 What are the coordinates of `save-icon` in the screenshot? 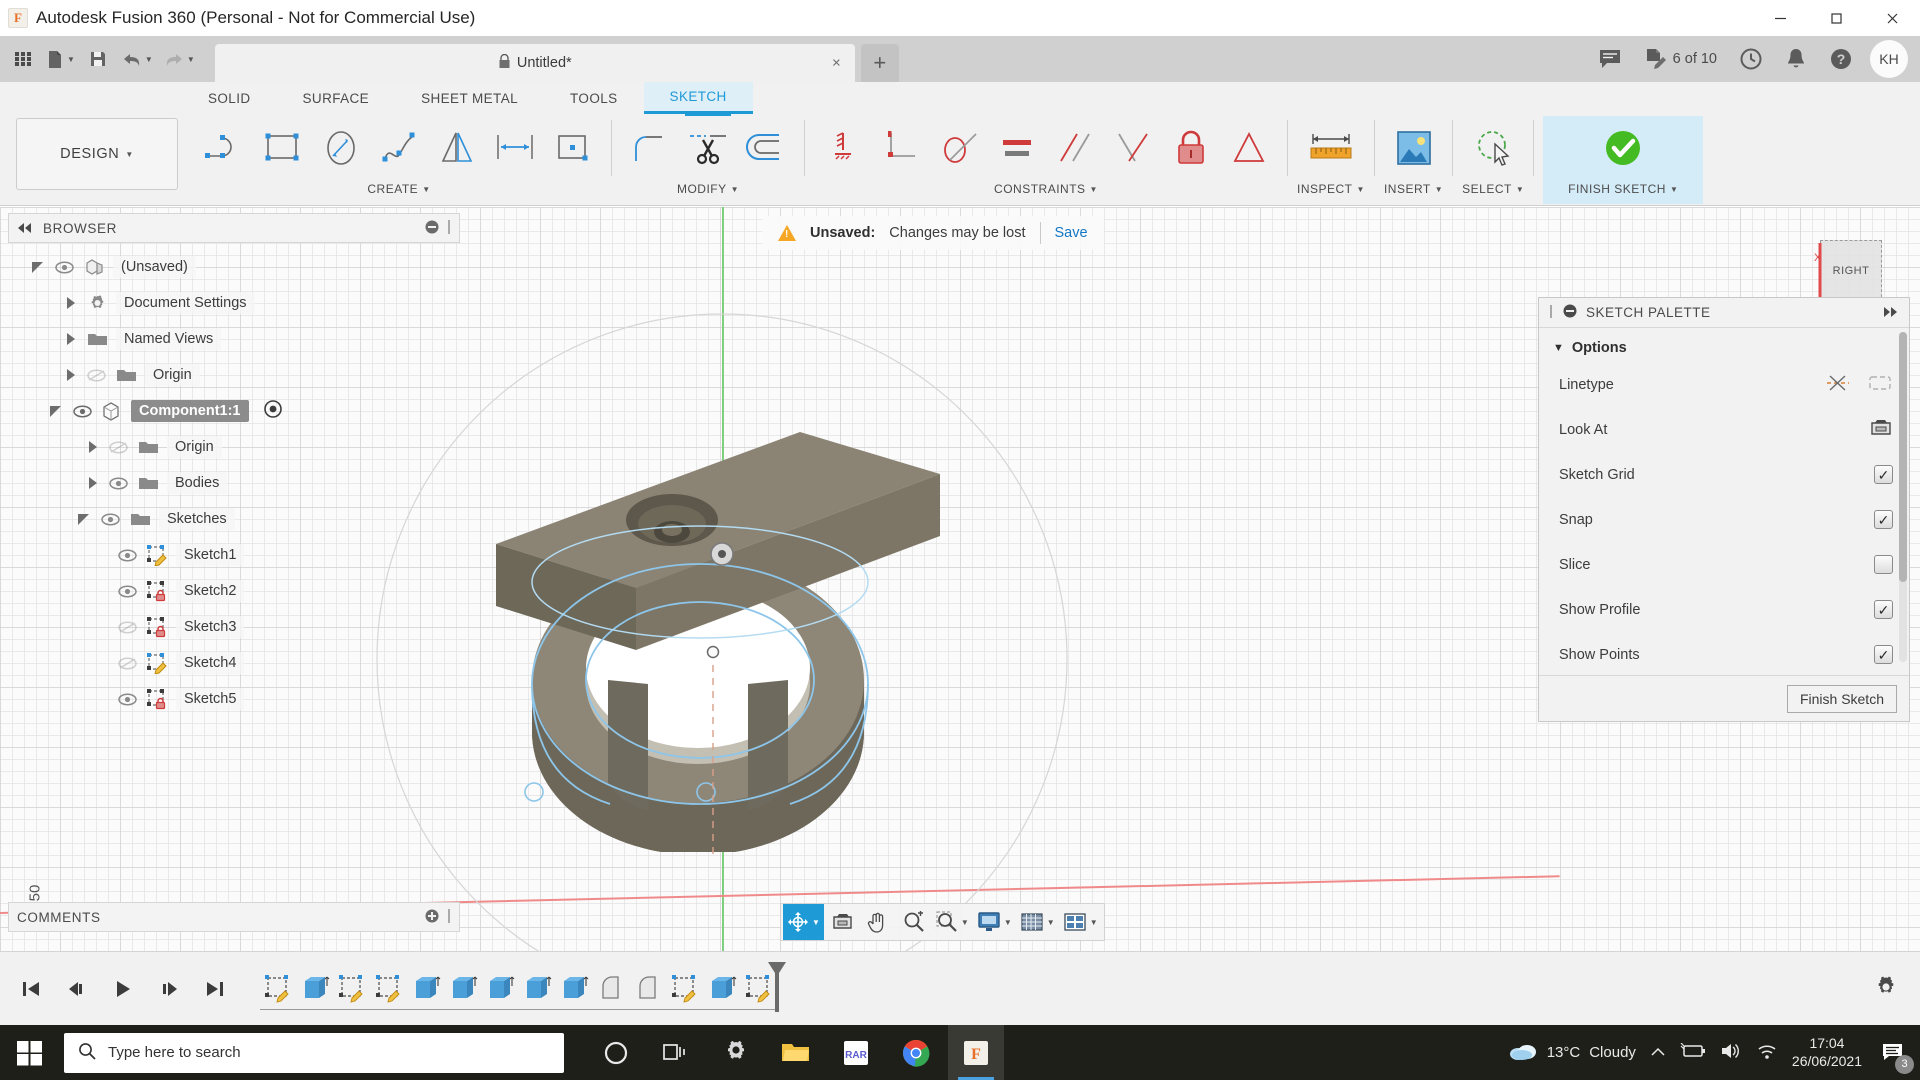 It's located at (98, 59).